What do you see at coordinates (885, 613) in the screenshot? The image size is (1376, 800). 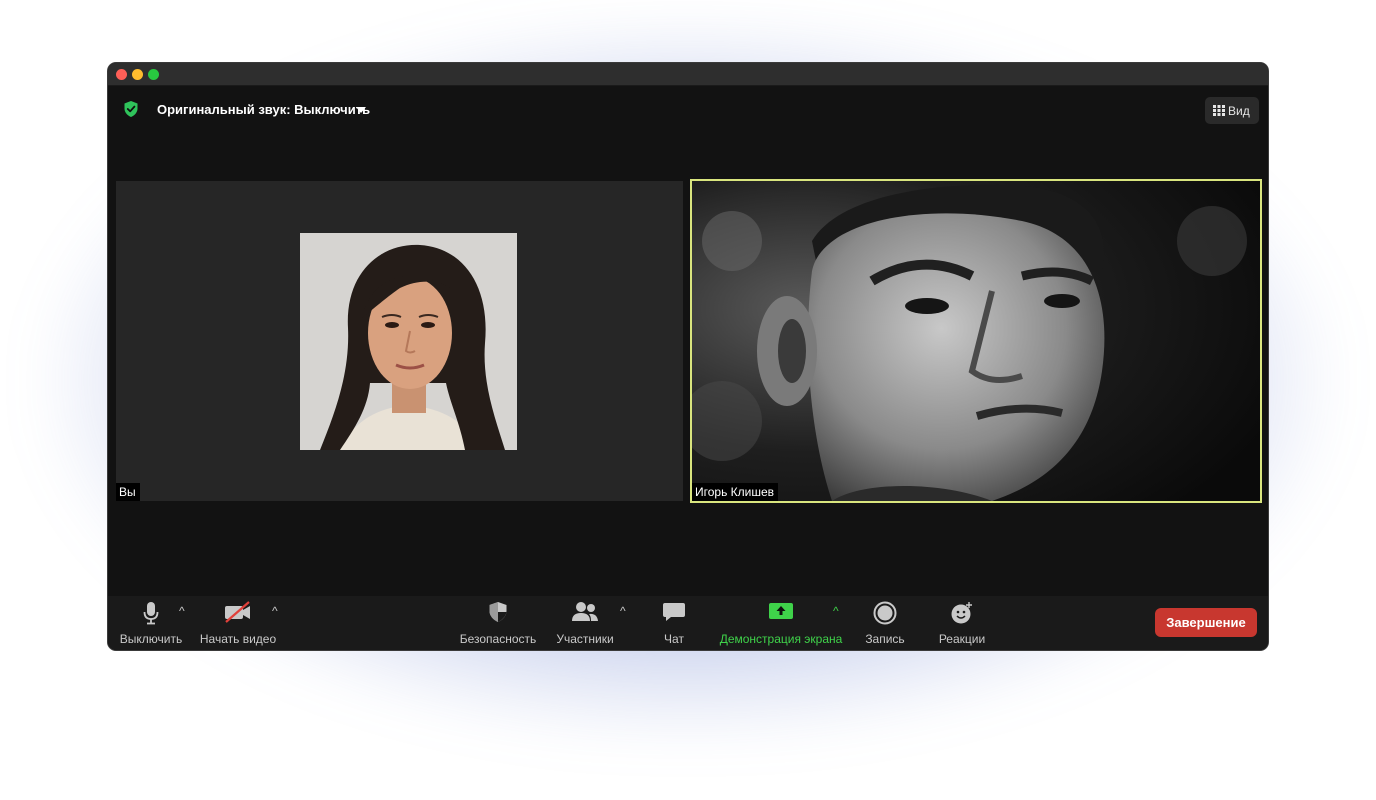 I see `record-icon` at bounding box center [885, 613].